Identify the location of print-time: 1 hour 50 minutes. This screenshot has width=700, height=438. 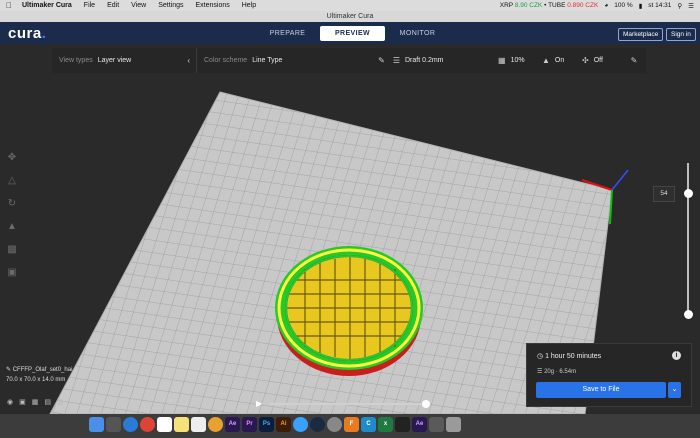
(573, 356).